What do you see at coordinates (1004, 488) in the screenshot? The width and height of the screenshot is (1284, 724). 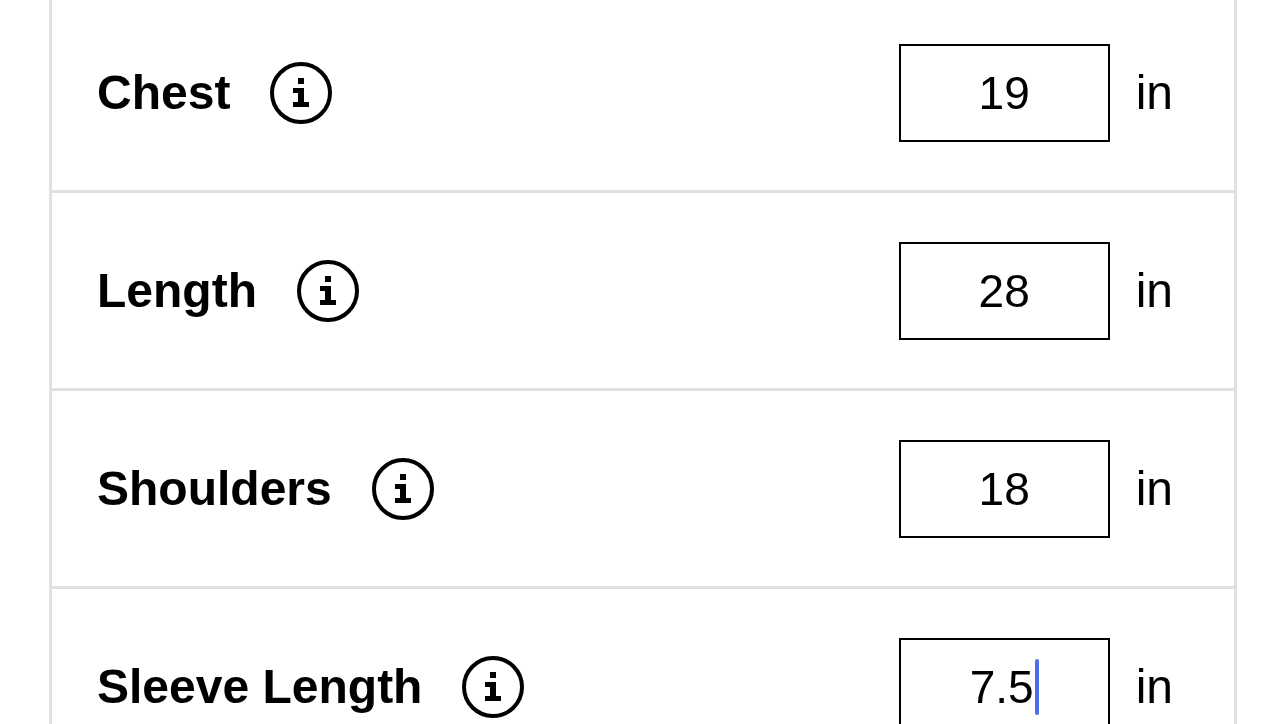 I see `input-field: 18` at bounding box center [1004, 488].